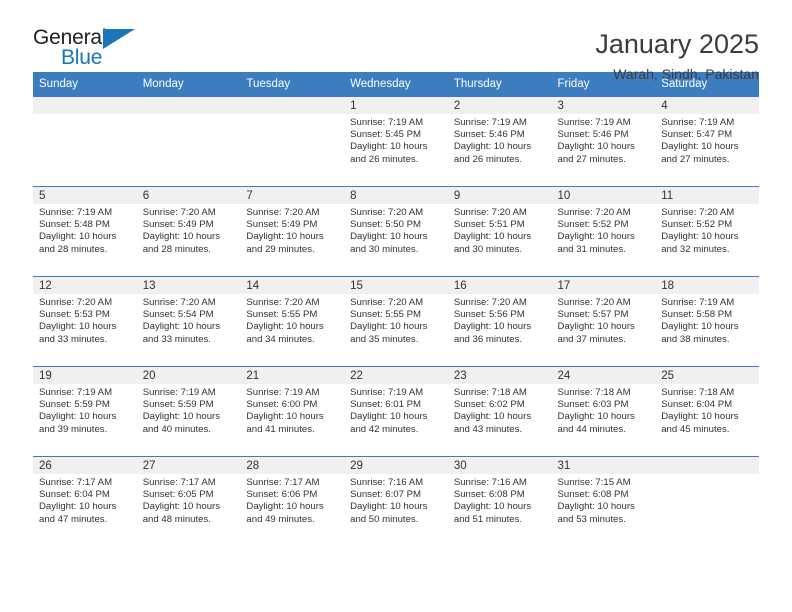  Describe the element at coordinates (85, 375) in the screenshot. I see `day-number: 19` at that location.